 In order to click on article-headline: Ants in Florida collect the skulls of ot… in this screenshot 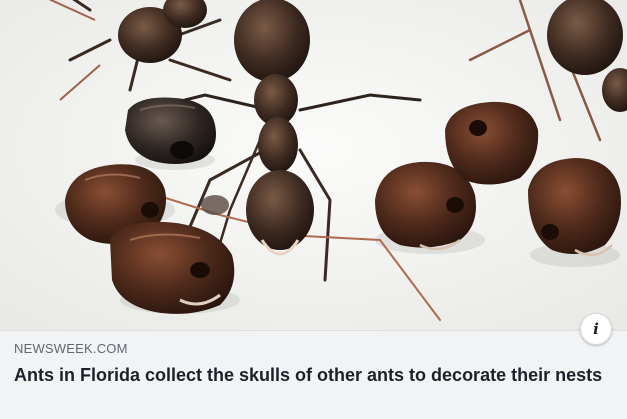, I will do `click(314, 375)`.